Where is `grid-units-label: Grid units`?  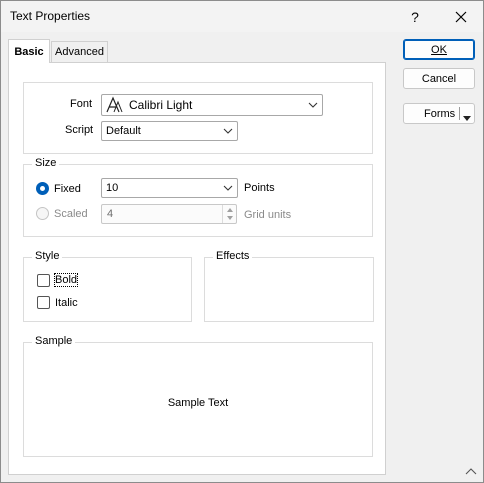 grid-units-label: Grid units is located at coordinates (268, 215).